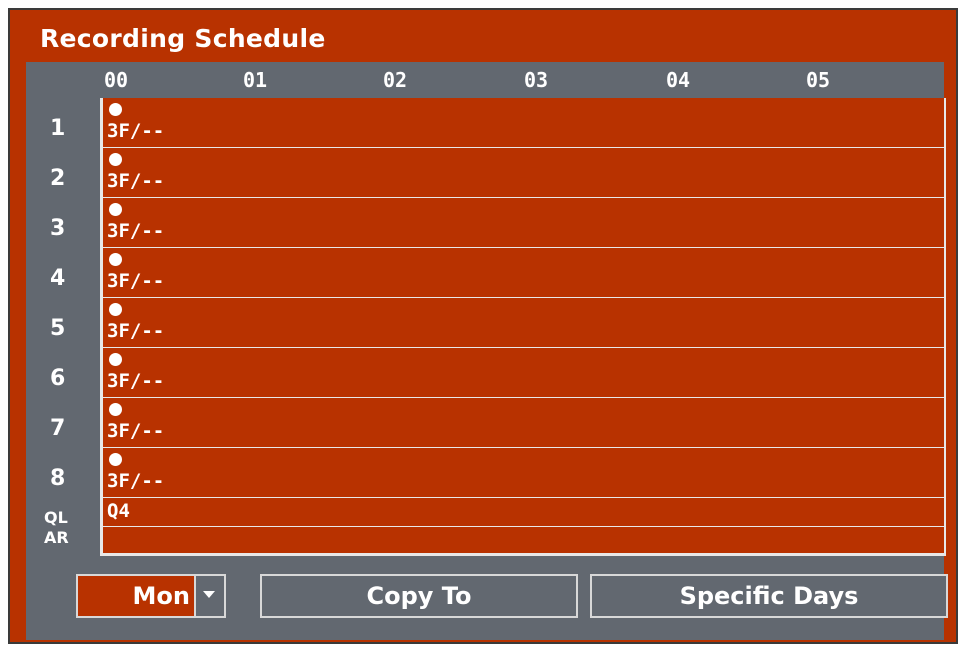 The height and width of the screenshot is (650, 965). I want to click on channel-label-3: 3, so click(58, 228).